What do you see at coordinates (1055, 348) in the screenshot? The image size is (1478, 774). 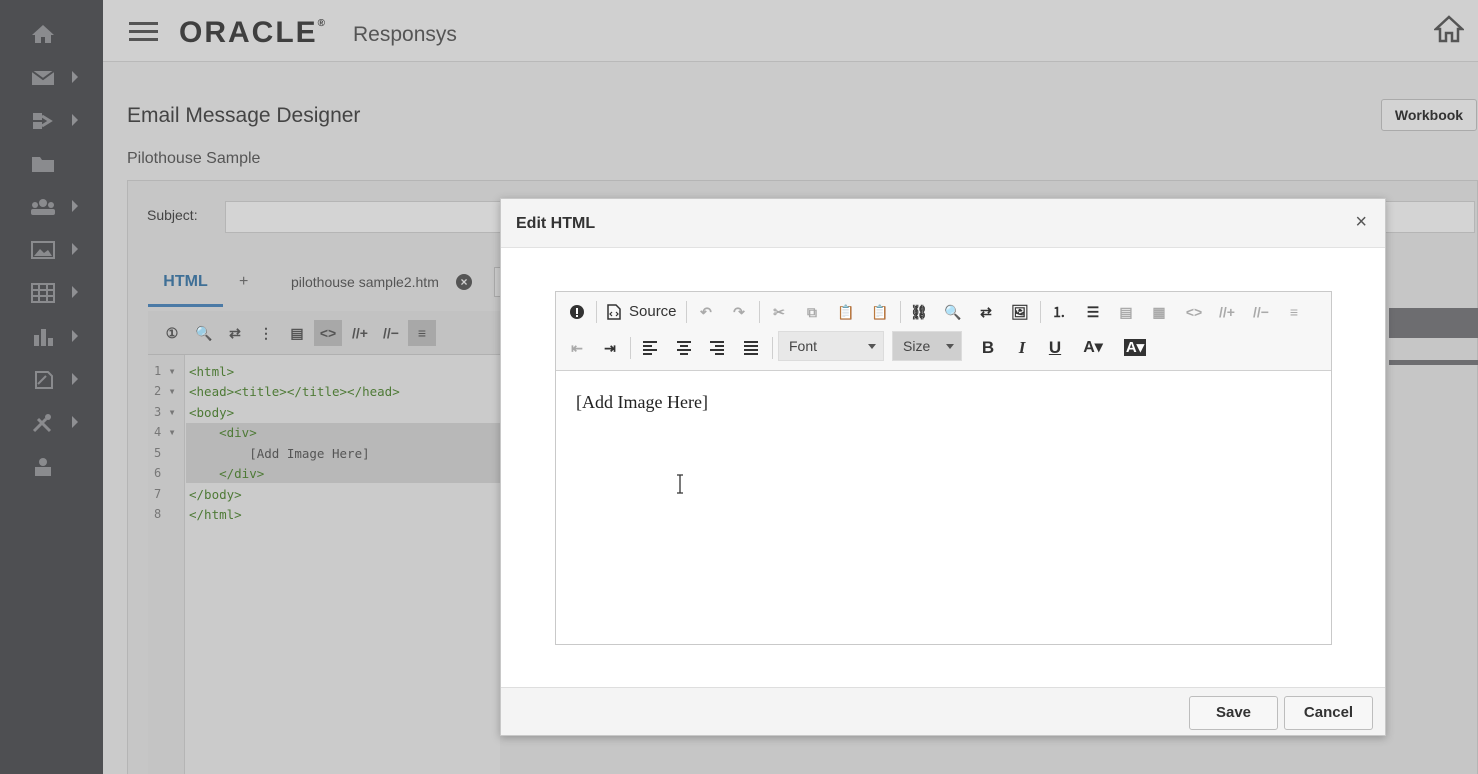 I see `underline-button: U` at bounding box center [1055, 348].